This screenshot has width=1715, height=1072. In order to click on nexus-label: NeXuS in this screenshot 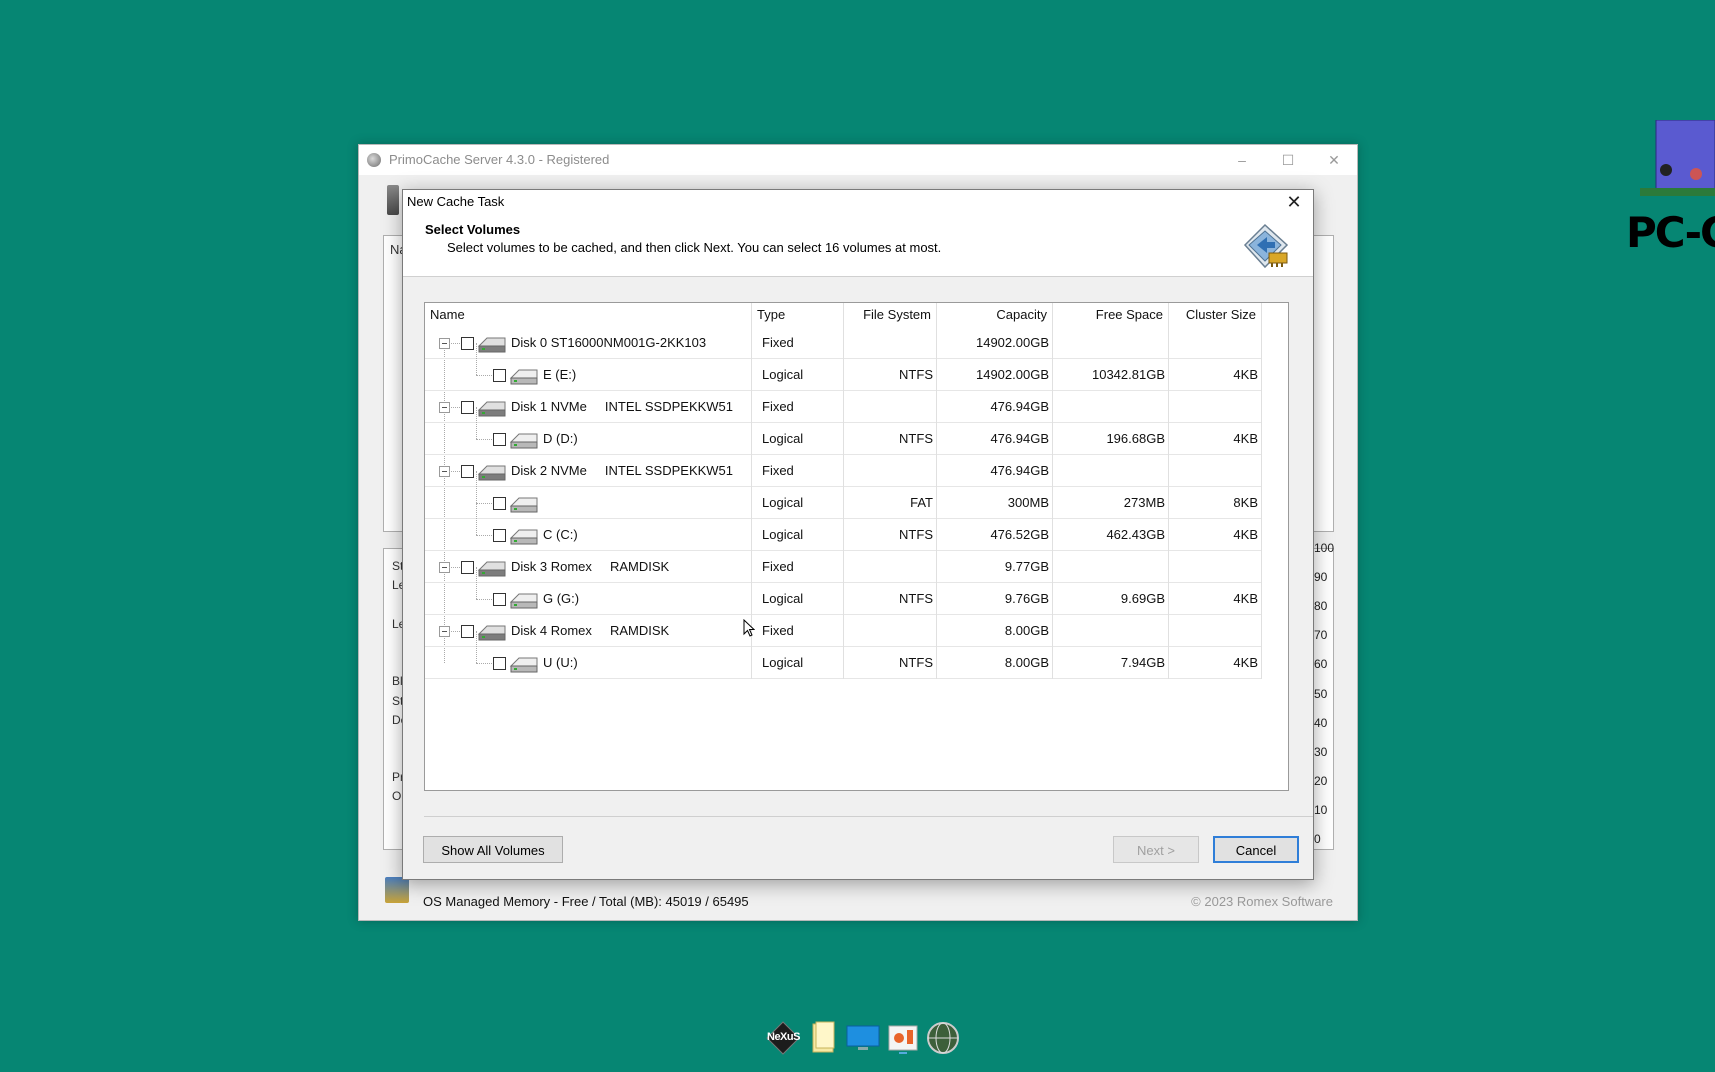, I will do `click(783, 1037)`.